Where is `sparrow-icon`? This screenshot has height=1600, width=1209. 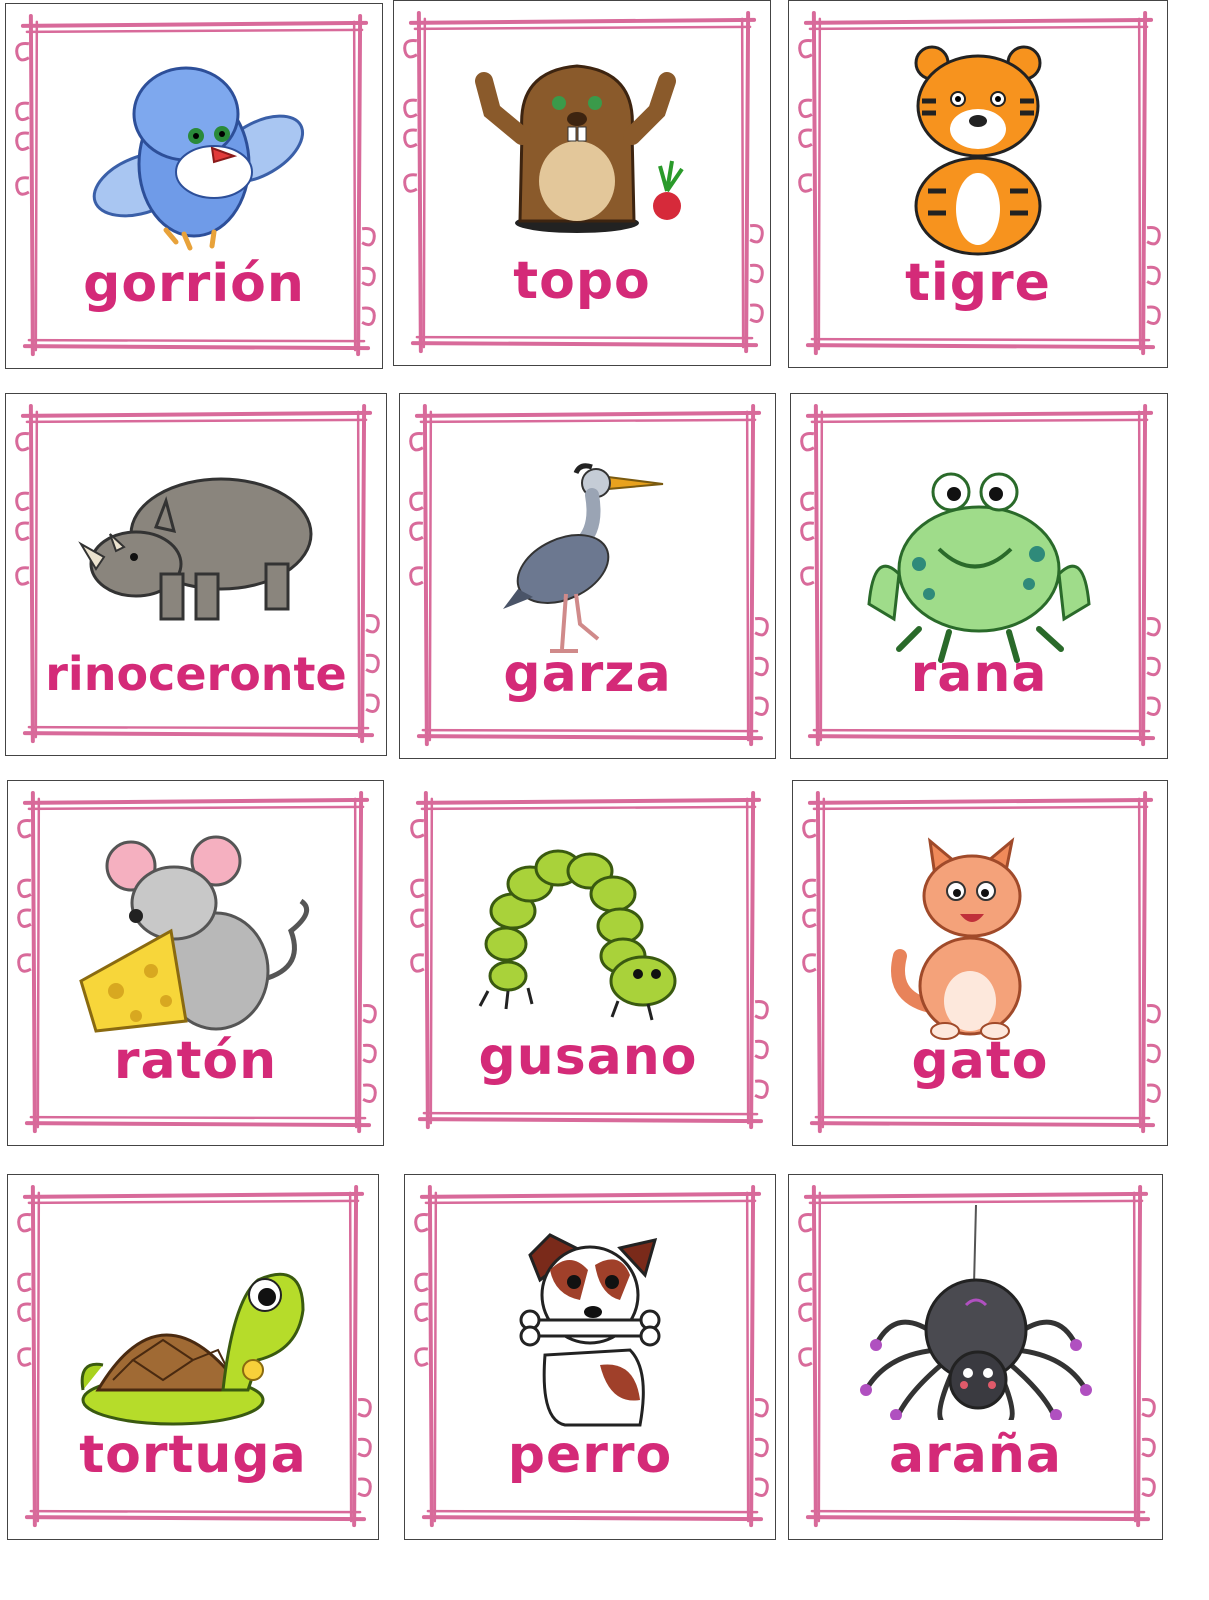 sparrow-icon is located at coordinates (198, 158).